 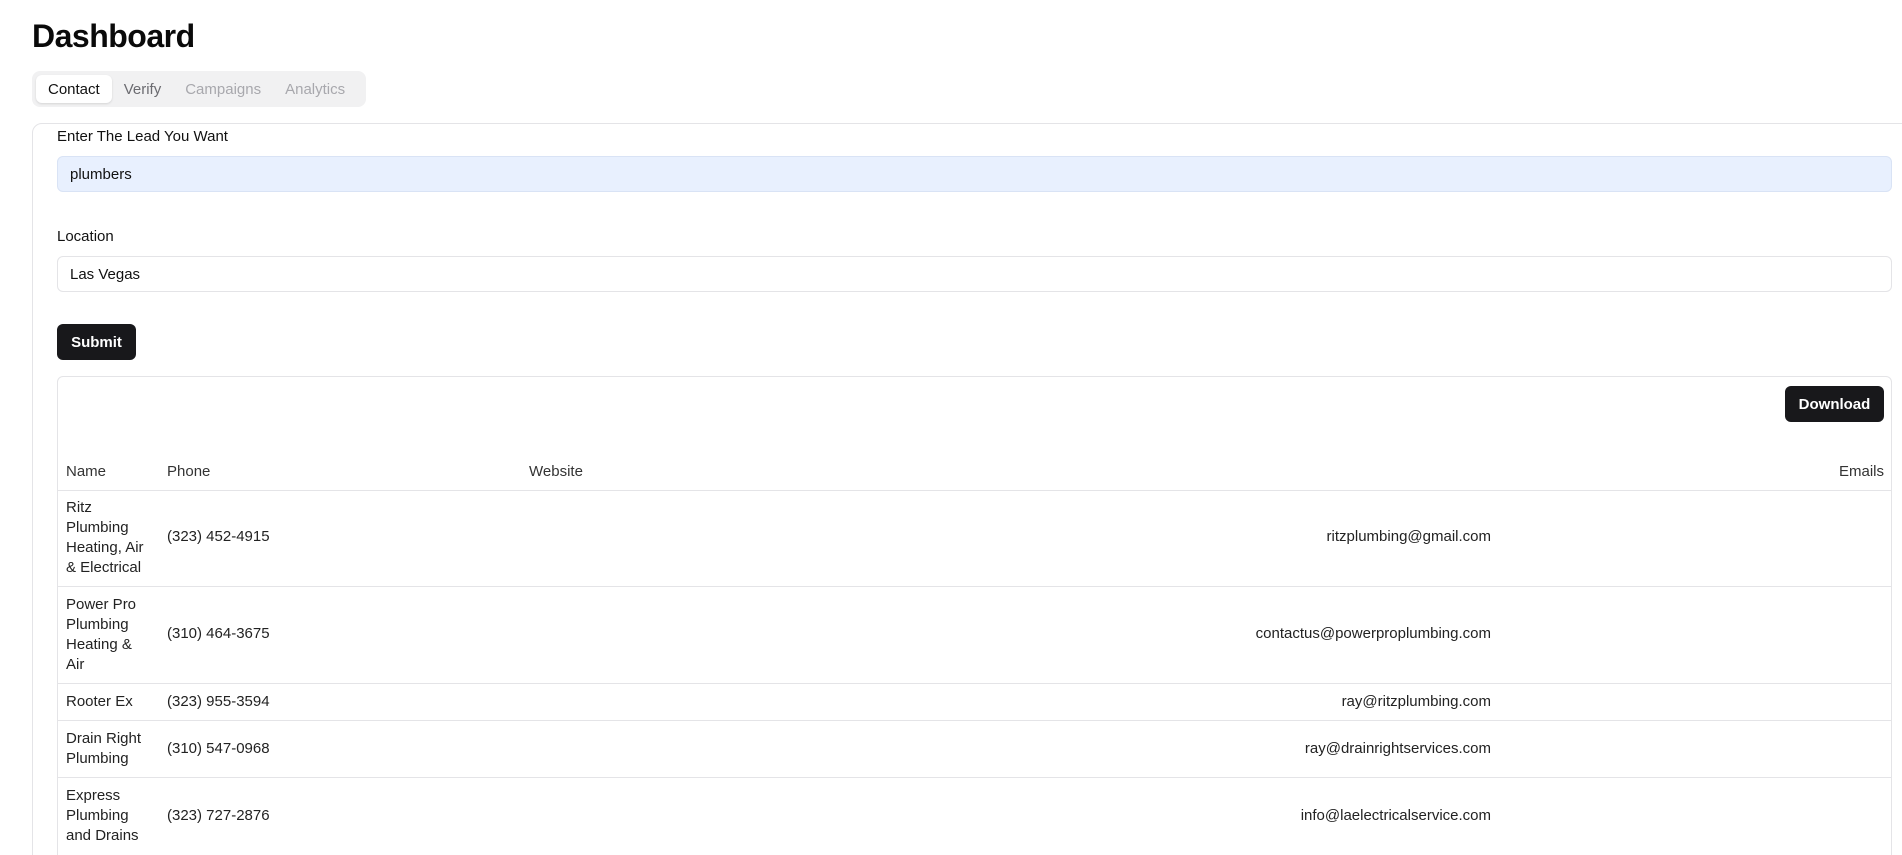 What do you see at coordinates (105, 537) in the screenshot?
I see `cell-name: Ritz Plumbing Heating, Air & Electrical` at bounding box center [105, 537].